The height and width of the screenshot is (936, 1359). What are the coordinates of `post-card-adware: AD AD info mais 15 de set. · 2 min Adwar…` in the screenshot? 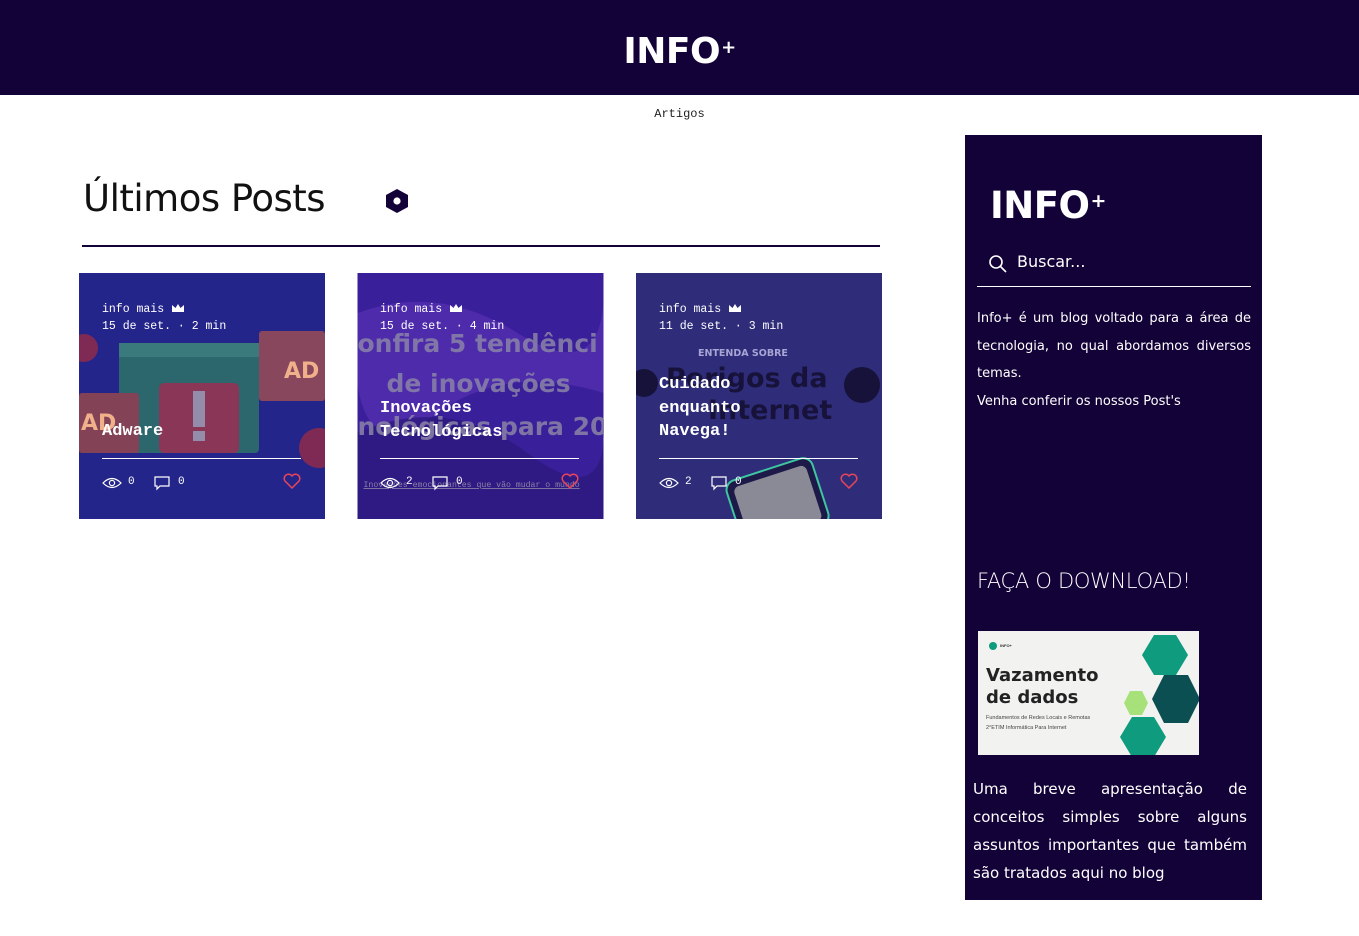 It's located at (202, 396).